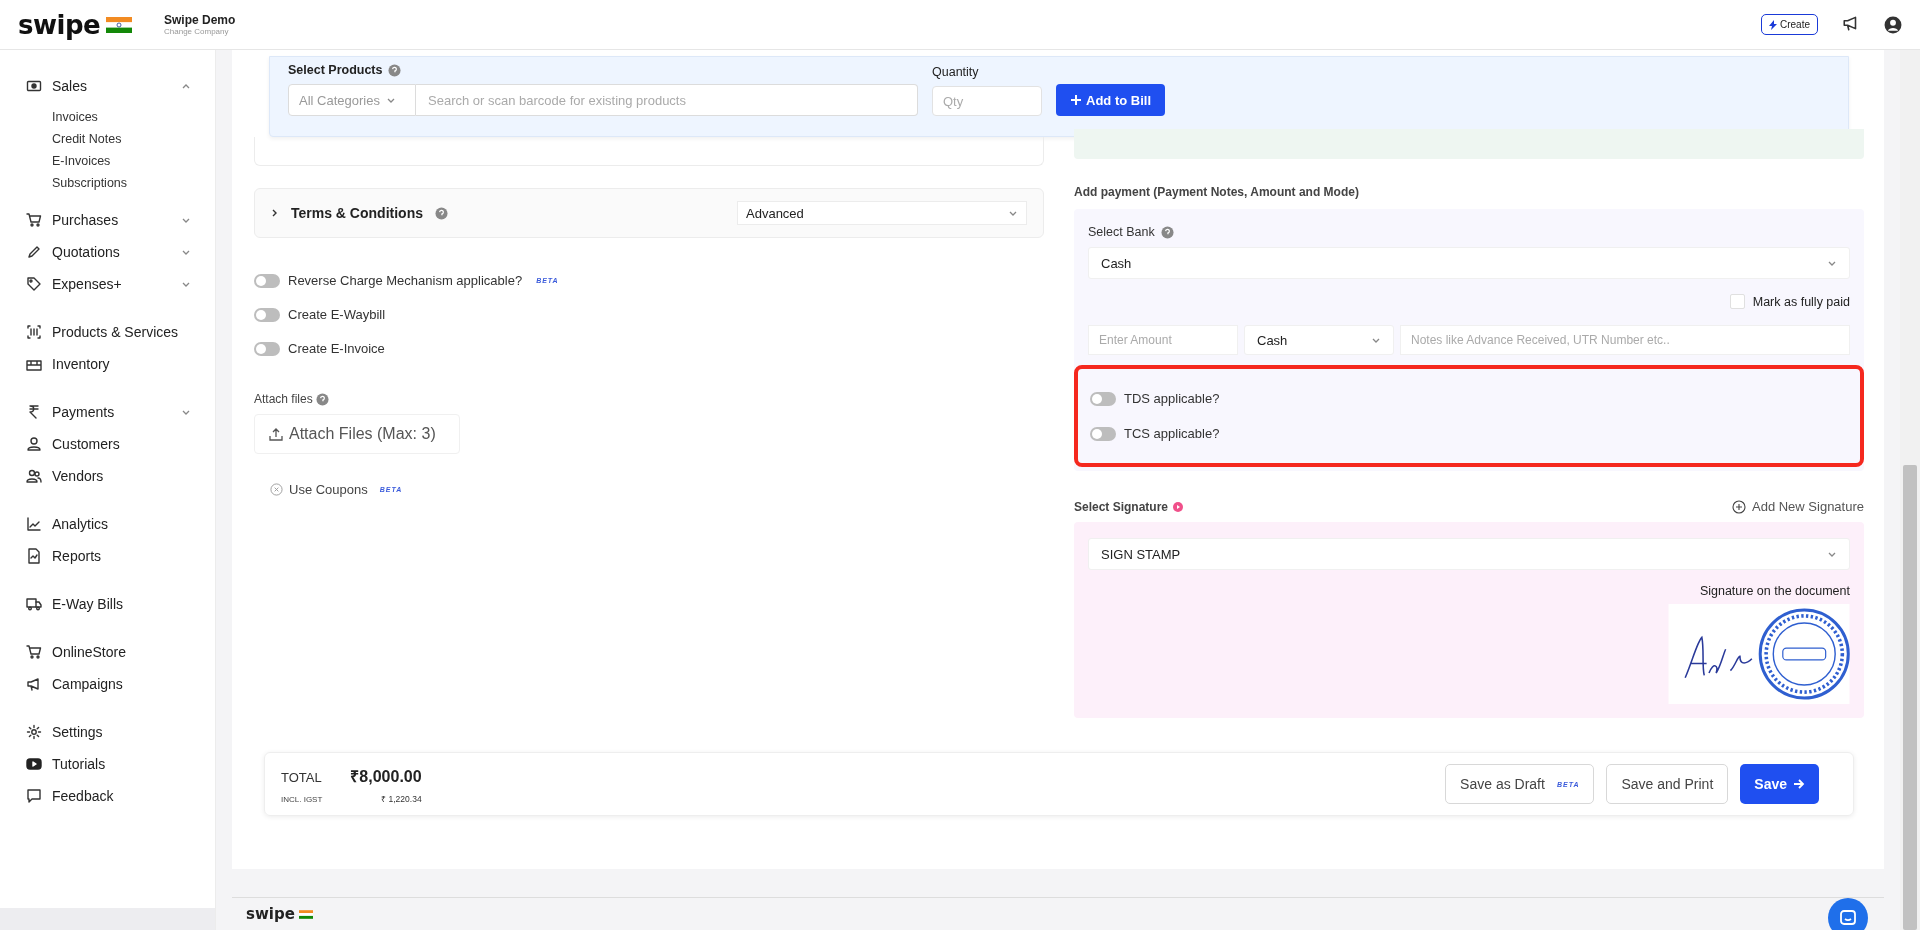 The image size is (1920, 930). What do you see at coordinates (34, 684) in the screenshot?
I see `megaphone-icon` at bounding box center [34, 684].